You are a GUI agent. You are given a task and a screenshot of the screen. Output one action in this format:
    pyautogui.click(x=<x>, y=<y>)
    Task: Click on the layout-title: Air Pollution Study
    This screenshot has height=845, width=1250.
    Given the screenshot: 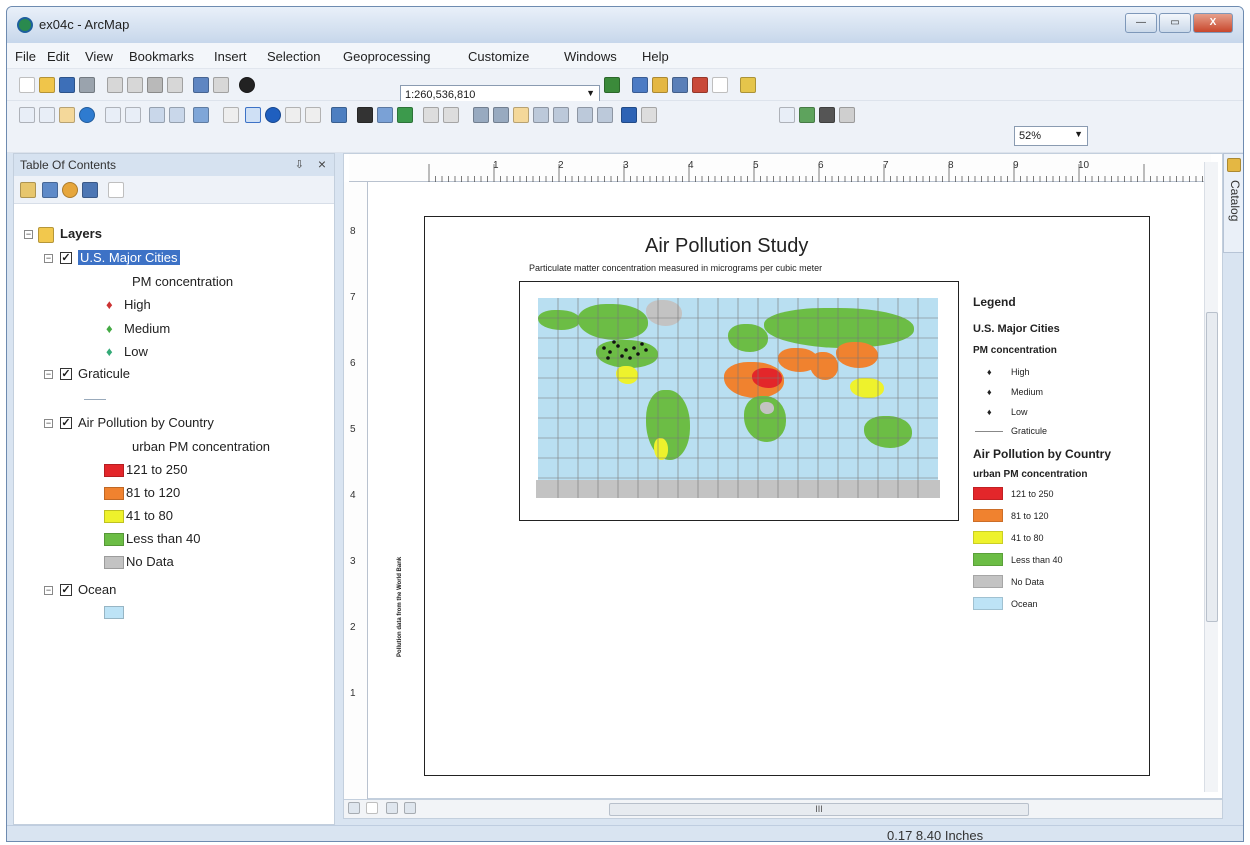 What is the action you would take?
    pyautogui.click(x=726, y=246)
    